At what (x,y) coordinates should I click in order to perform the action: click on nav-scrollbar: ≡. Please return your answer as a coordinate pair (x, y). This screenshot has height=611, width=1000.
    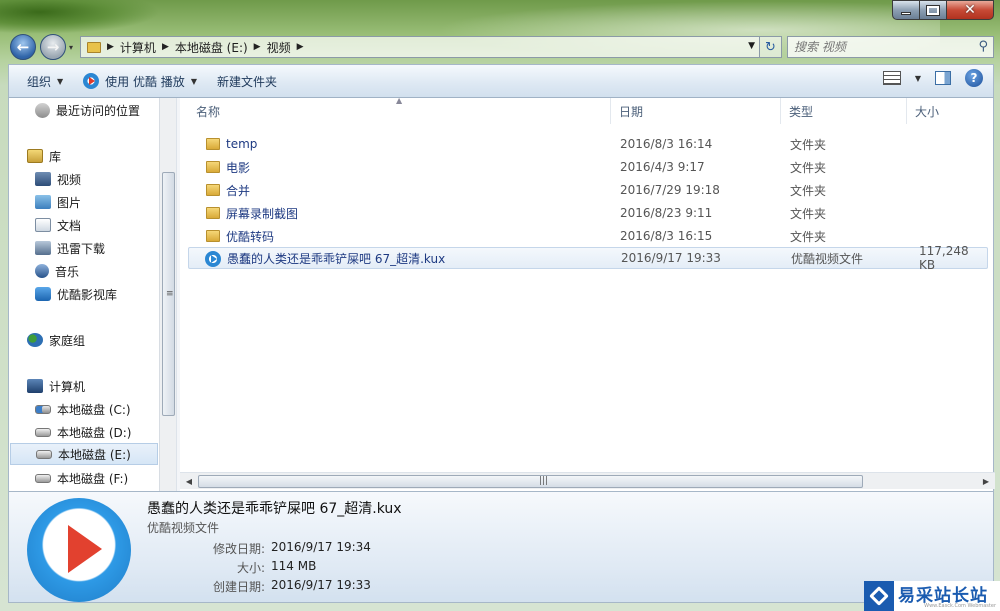
    Looking at the image, I should click on (167, 294).